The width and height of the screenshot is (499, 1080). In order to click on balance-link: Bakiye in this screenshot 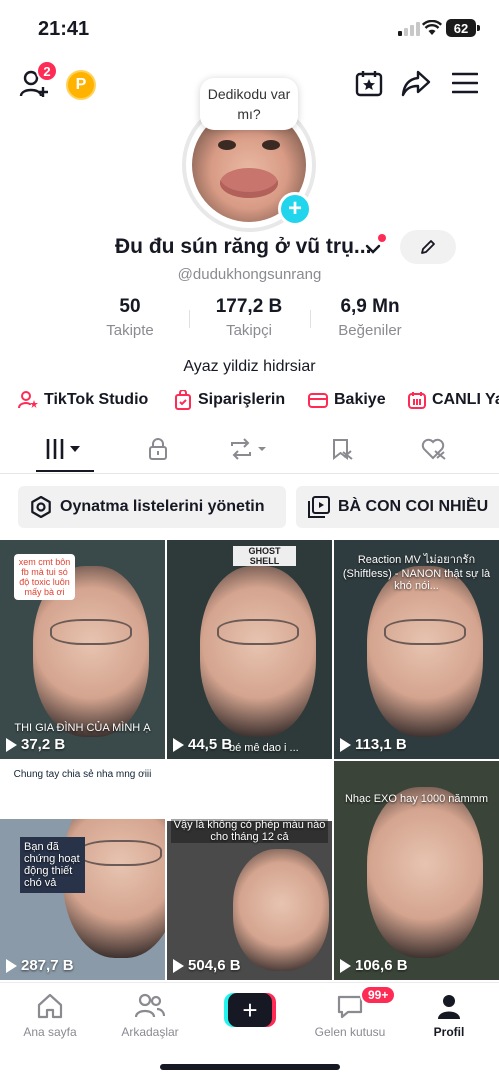, I will do `click(347, 400)`.